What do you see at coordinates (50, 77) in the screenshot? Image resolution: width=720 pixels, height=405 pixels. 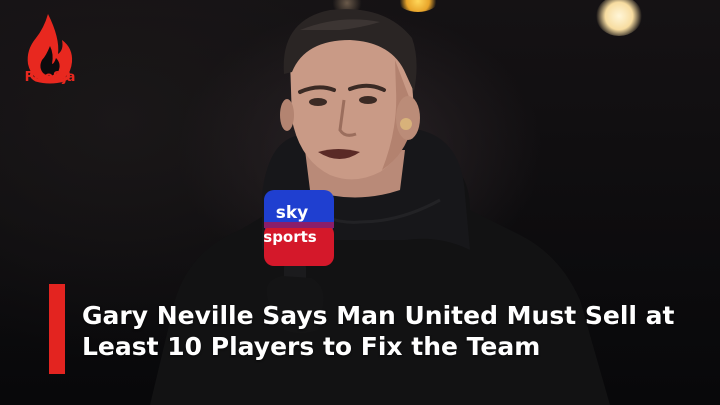 I see `logo-text: Fire9ja` at bounding box center [50, 77].